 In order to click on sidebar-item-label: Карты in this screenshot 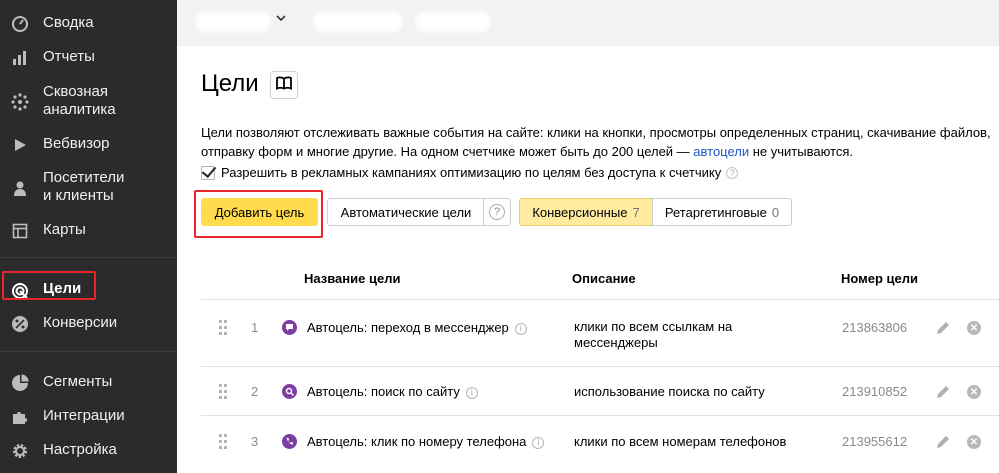, I will do `click(64, 229)`.